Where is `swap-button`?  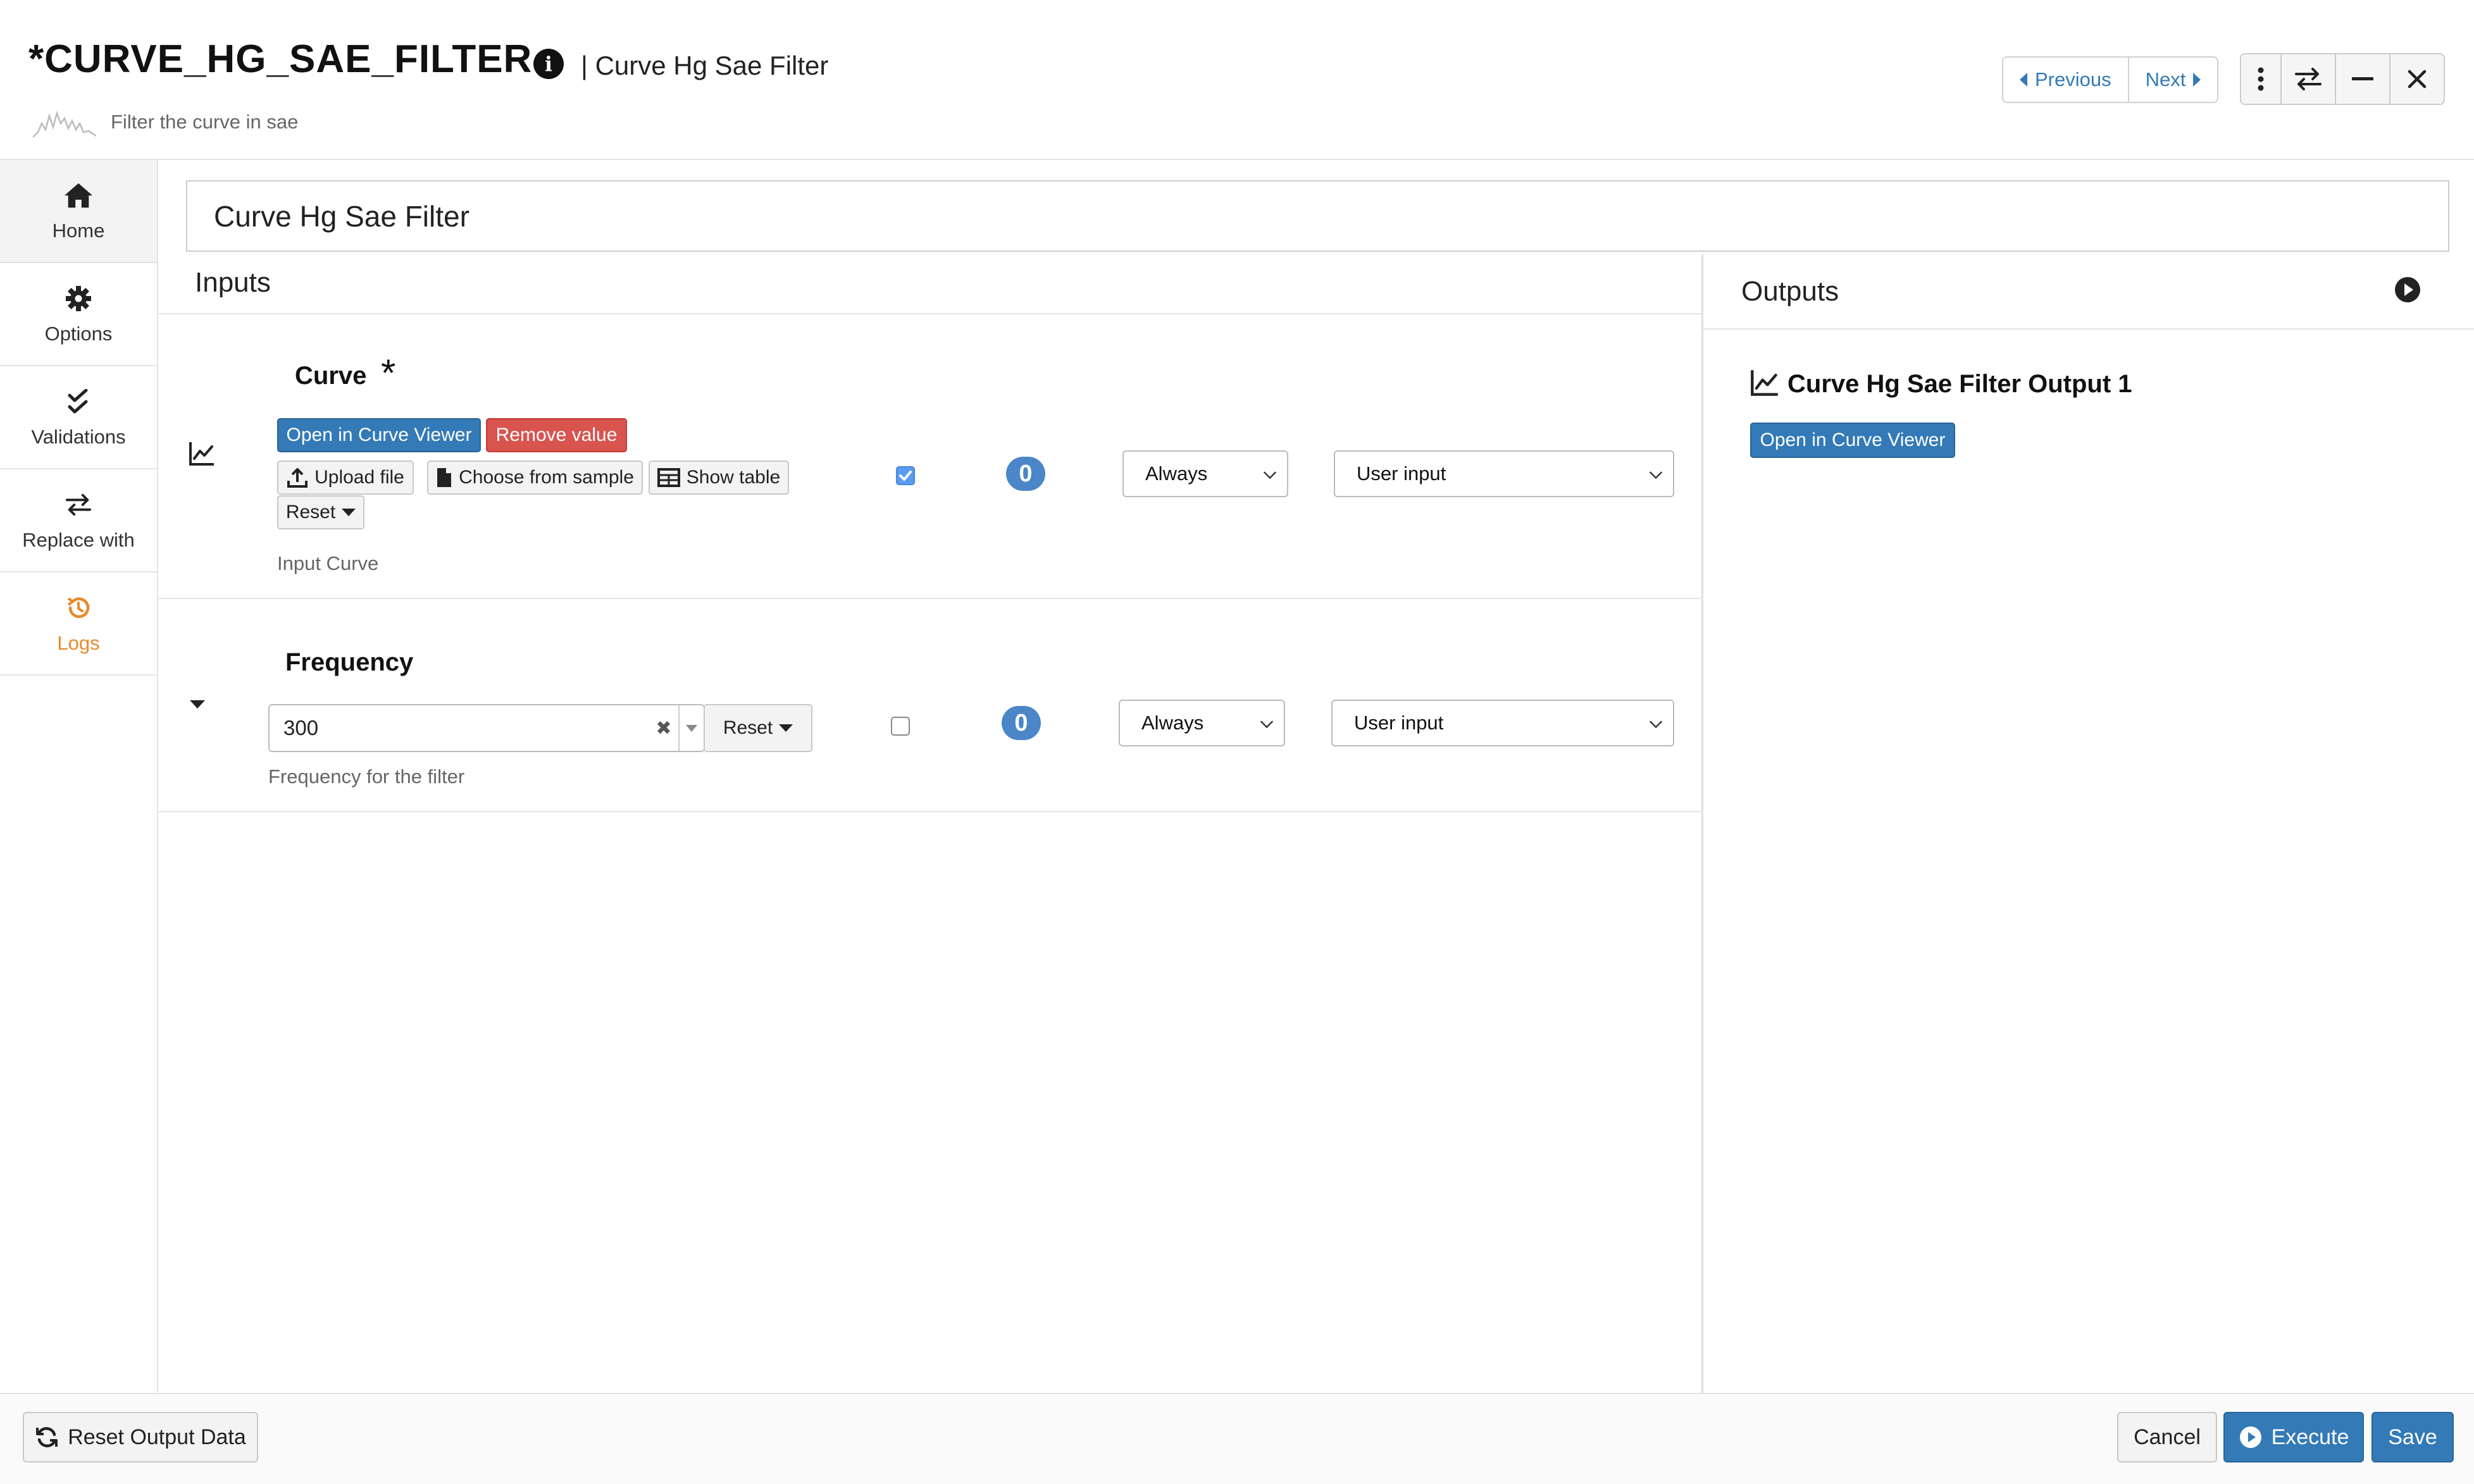
swap-button is located at coordinates (2307, 79).